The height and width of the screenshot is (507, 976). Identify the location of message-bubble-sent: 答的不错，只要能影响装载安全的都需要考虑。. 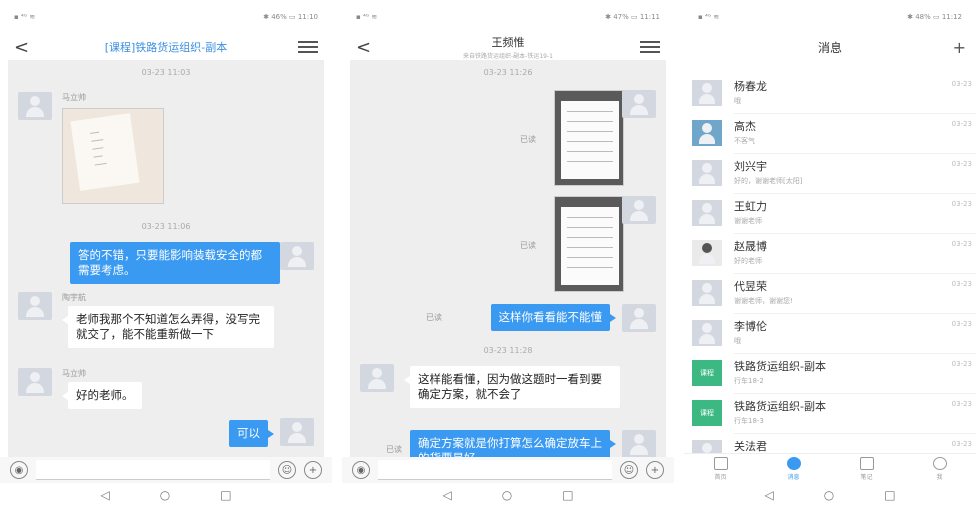
(178, 263).